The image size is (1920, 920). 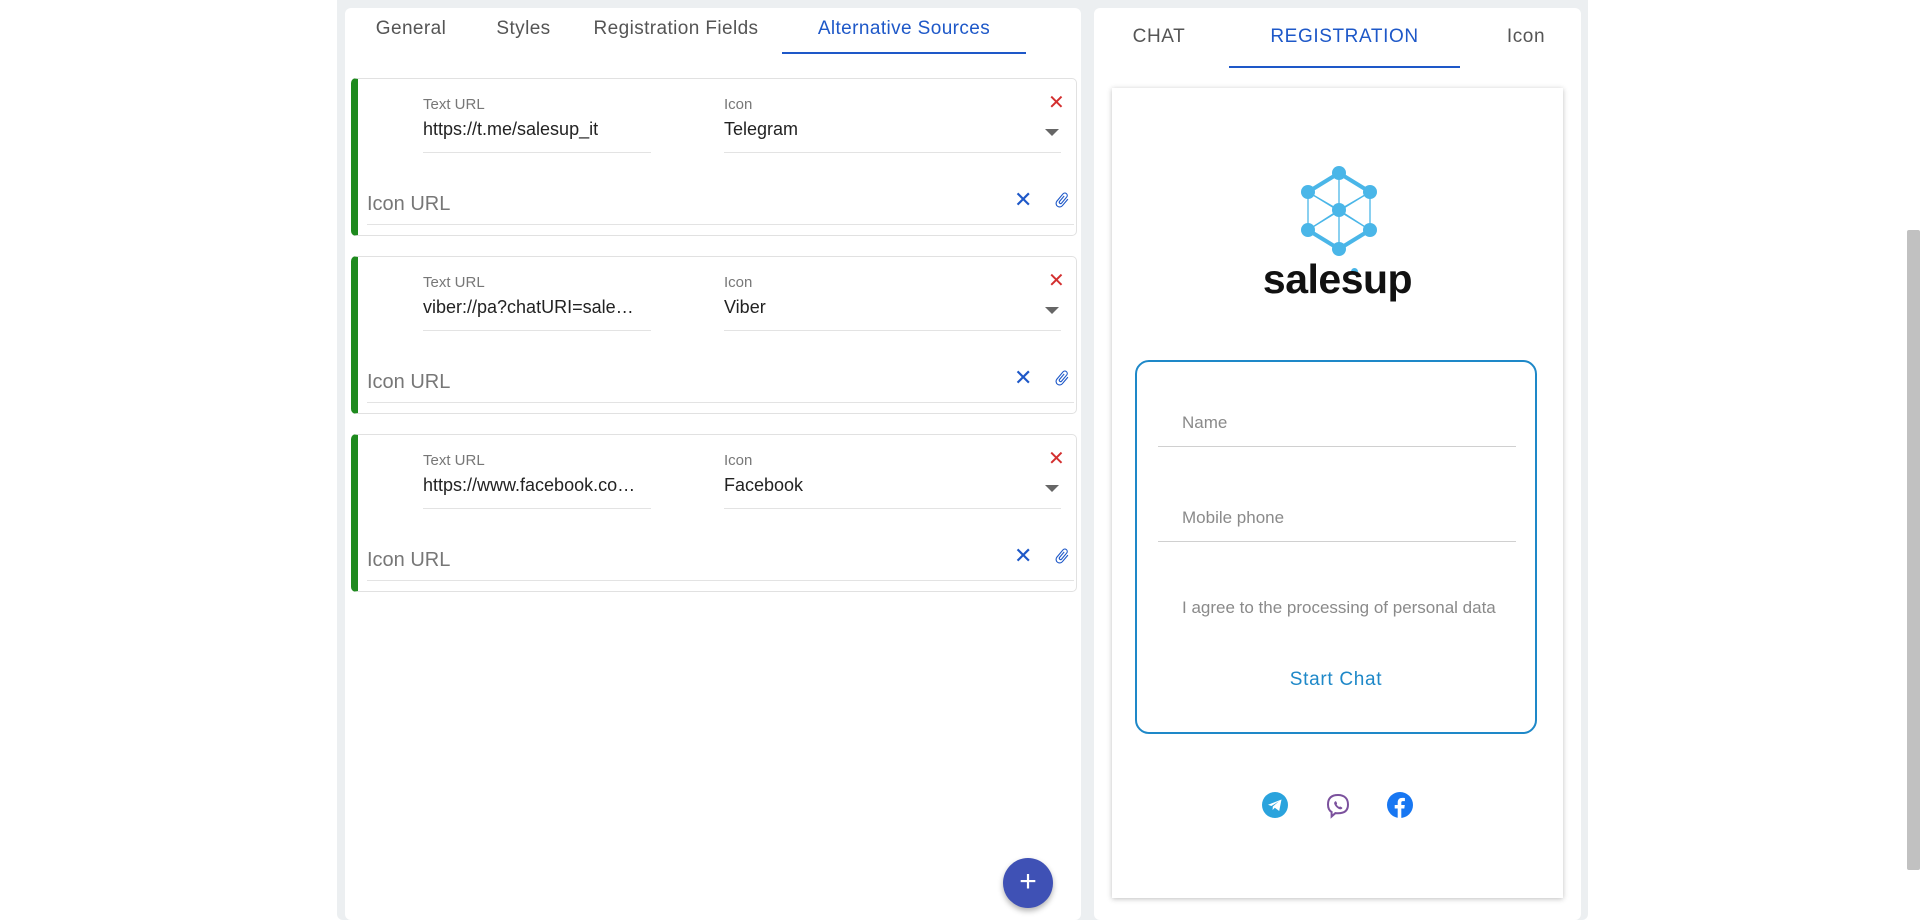 I want to click on icon-value: Facebook, so click(x=764, y=485).